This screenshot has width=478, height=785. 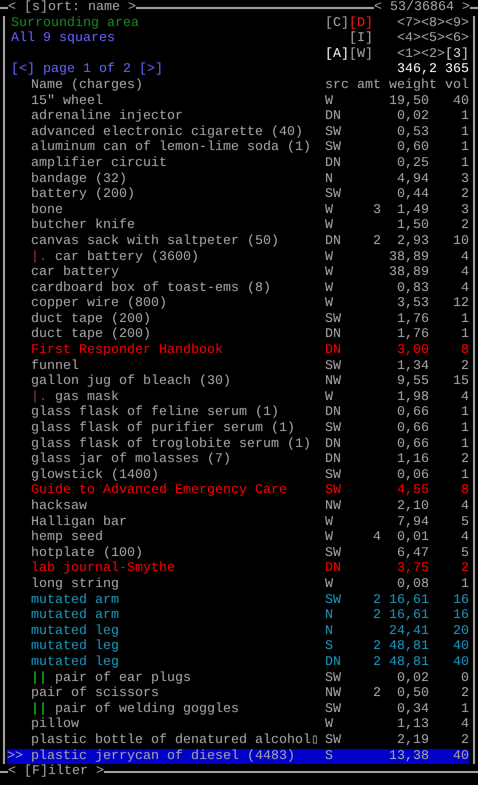 What do you see at coordinates (337, 54) in the screenshot?
I see `view-key: [A]` at bounding box center [337, 54].